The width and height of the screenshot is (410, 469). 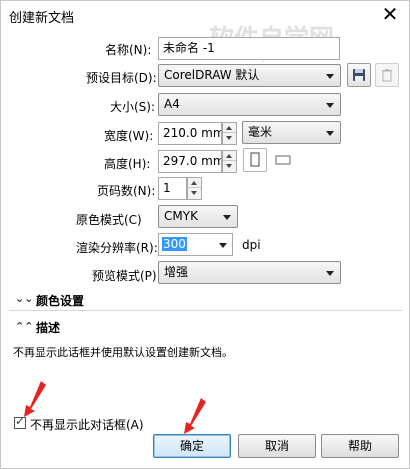 I want to click on preset-label: 预设目标(D):, so click(x=121, y=78).